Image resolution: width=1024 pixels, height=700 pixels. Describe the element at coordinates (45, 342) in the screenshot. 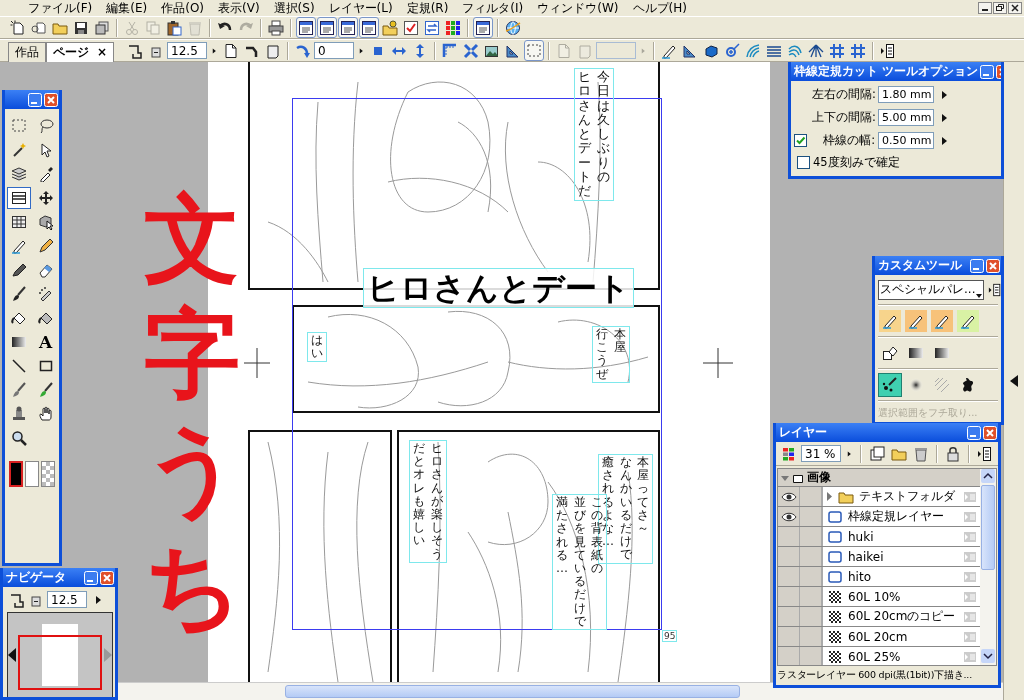

I see `tool-button: A` at that location.